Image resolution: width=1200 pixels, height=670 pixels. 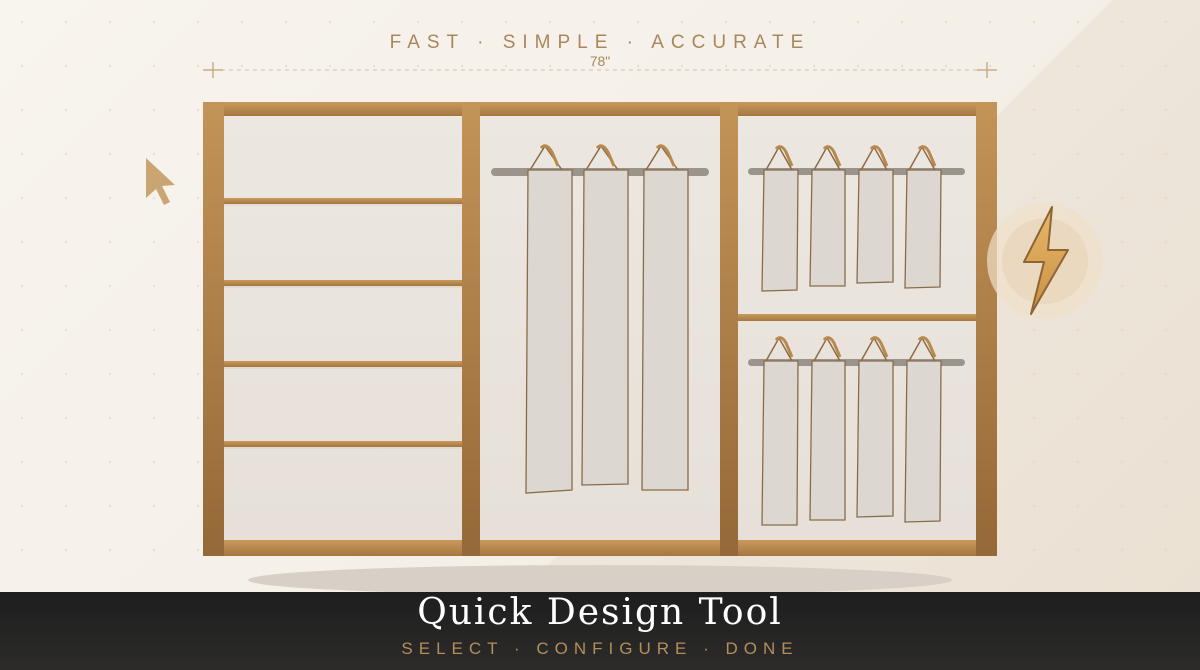 I want to click on center-garments, so click(x=607, y=319).